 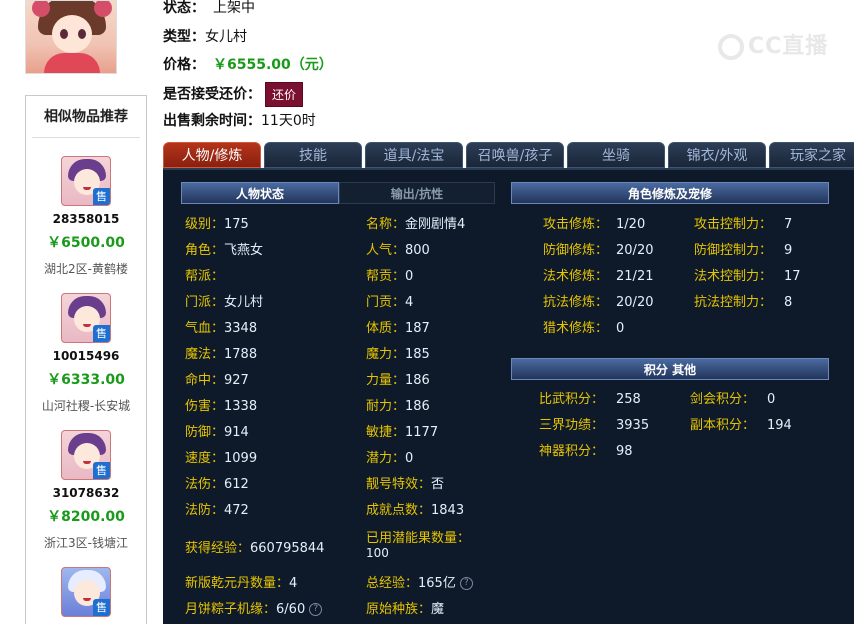 What do you see at coordinates (594, 425) in the screenshot?
I see `points-merit: 三界功绩： 3935` at bounding box center [594, 425].